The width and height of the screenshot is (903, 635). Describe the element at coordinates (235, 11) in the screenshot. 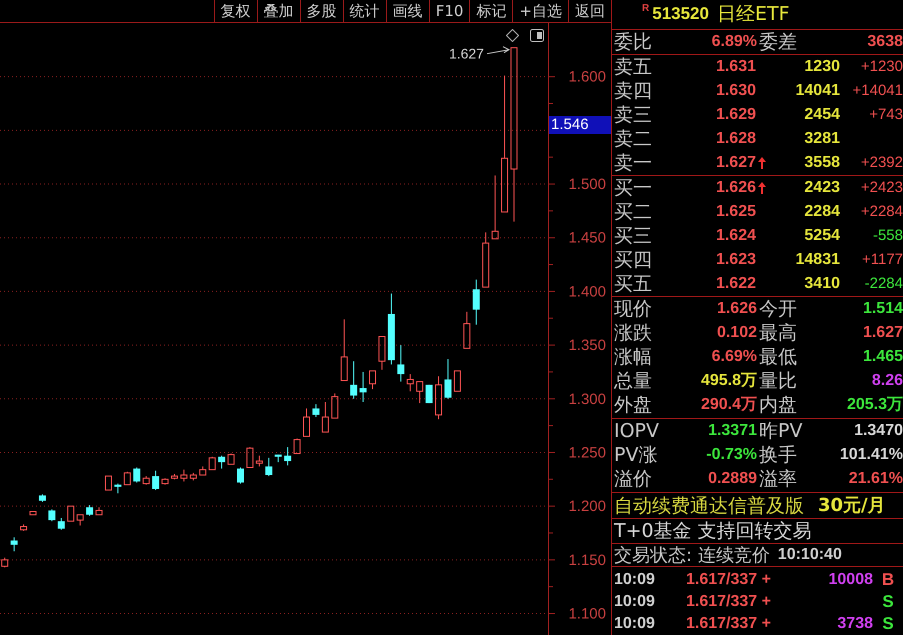

I see `toolbar-button: 复权` at that location.